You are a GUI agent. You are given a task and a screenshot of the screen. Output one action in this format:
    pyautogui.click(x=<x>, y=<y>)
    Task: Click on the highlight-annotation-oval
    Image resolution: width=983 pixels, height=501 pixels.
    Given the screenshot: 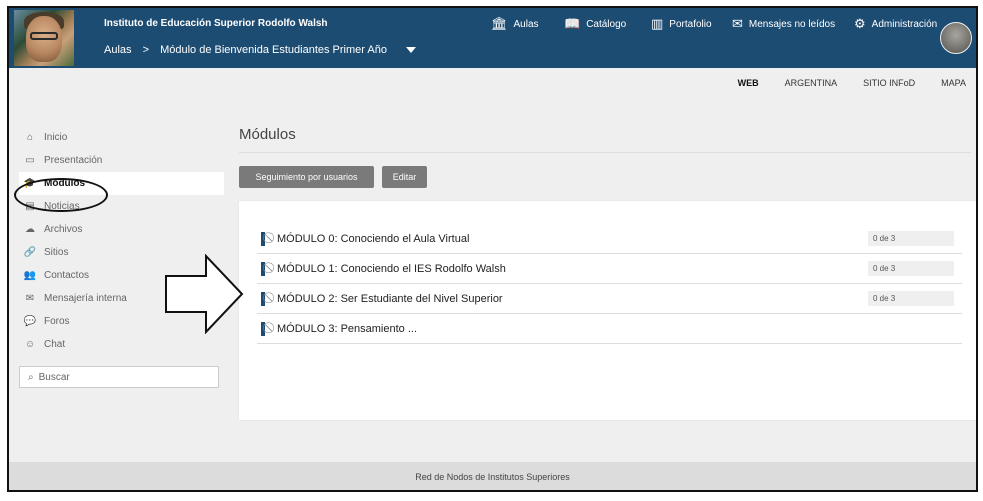 What is the action you would take?
    pyautogui.click(x=61, y=195)
    